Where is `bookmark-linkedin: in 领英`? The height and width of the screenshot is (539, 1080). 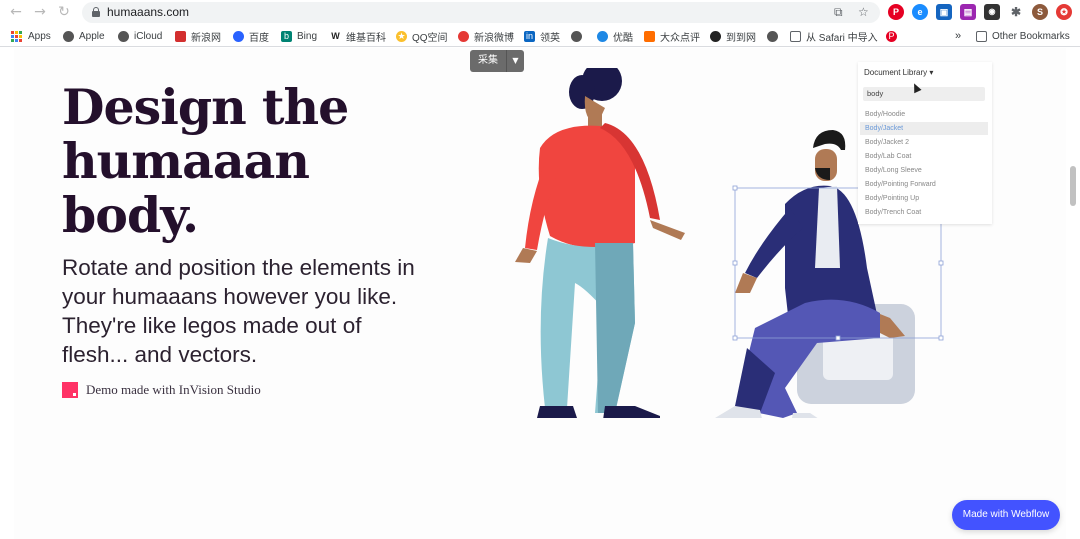 bookmark-linkedin: in 领英 is located at coordinates (542, 36).